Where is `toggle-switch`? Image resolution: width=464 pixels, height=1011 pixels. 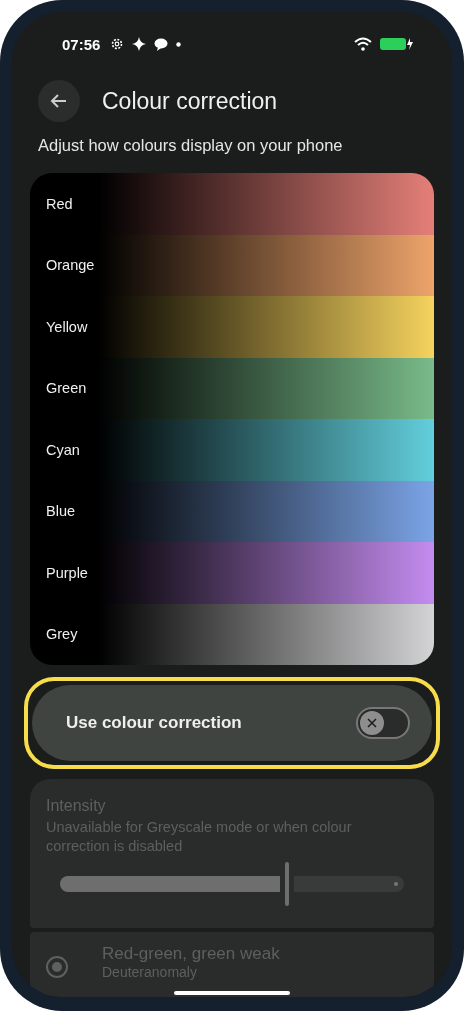 toggle-switch is located at coordinates (383, 723).